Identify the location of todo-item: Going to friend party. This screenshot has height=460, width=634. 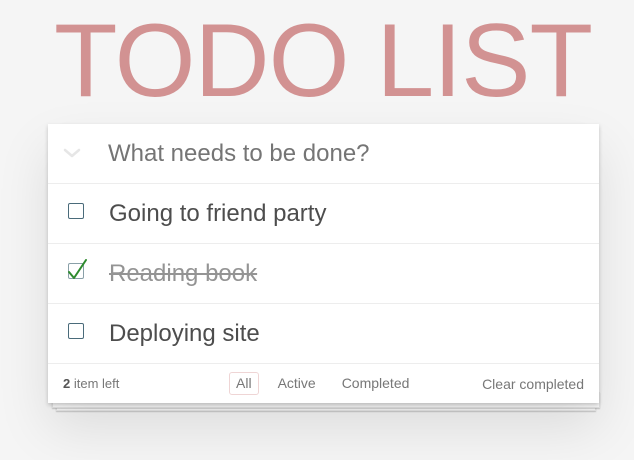
(323, 214).